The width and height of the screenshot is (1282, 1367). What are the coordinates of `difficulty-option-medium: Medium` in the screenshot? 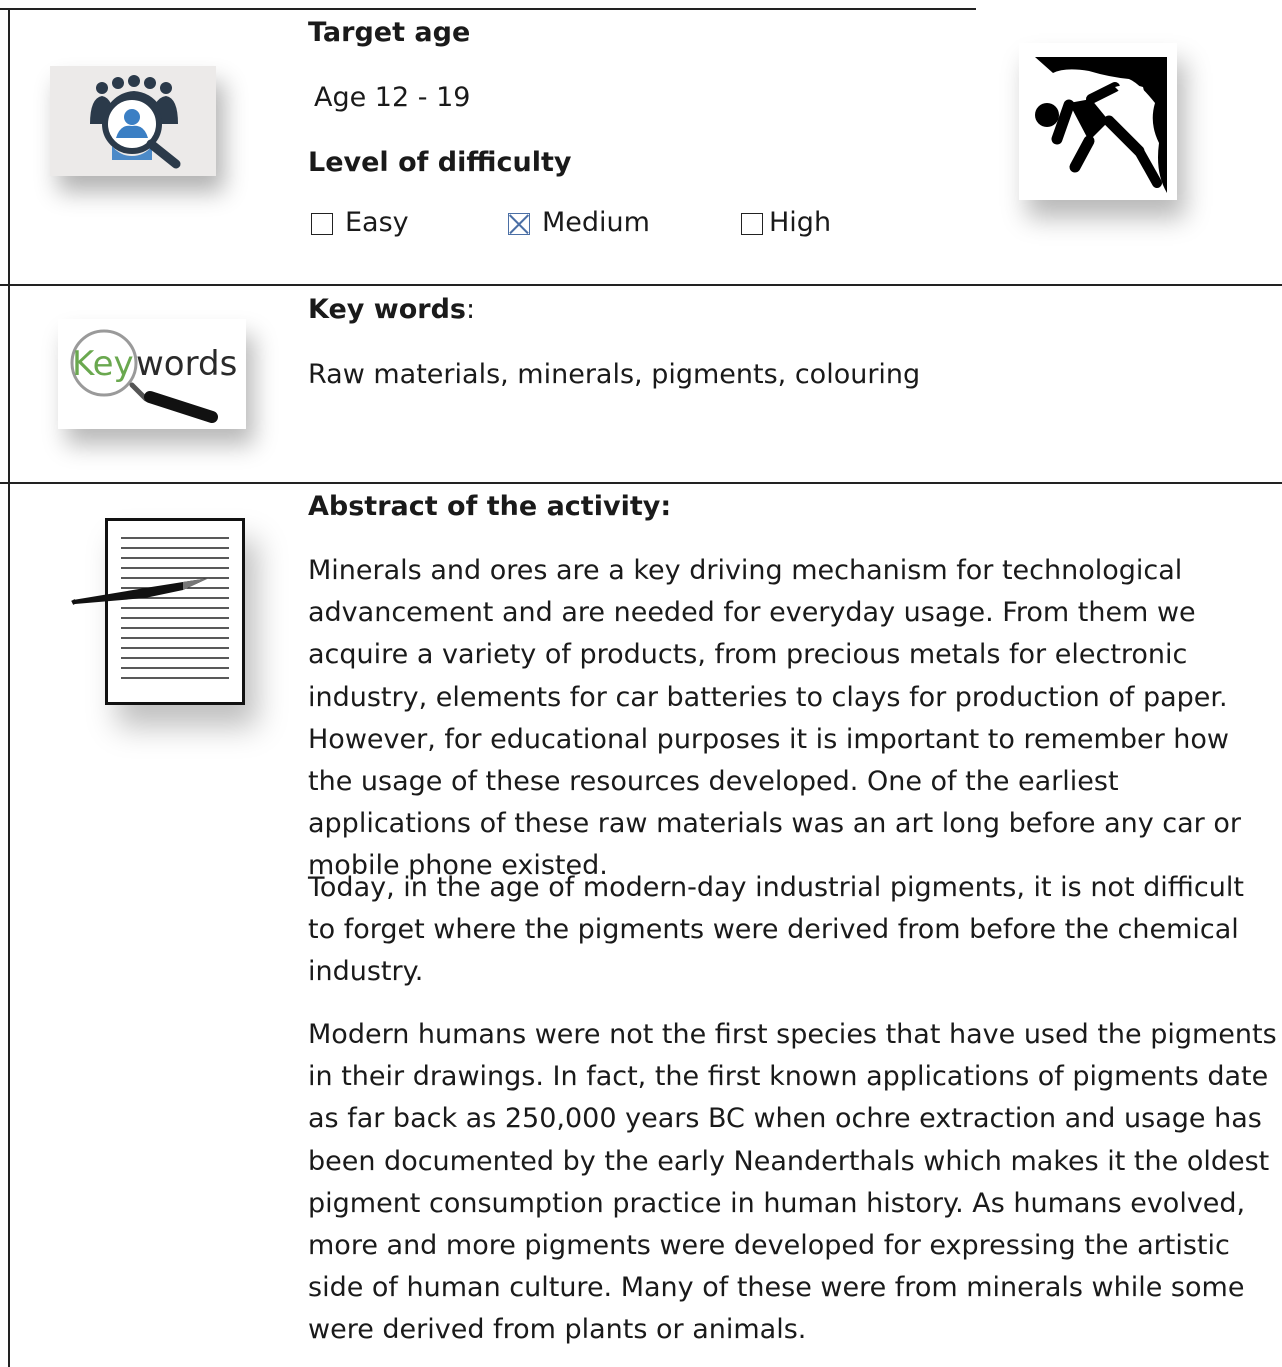 It's located at (579, 223).